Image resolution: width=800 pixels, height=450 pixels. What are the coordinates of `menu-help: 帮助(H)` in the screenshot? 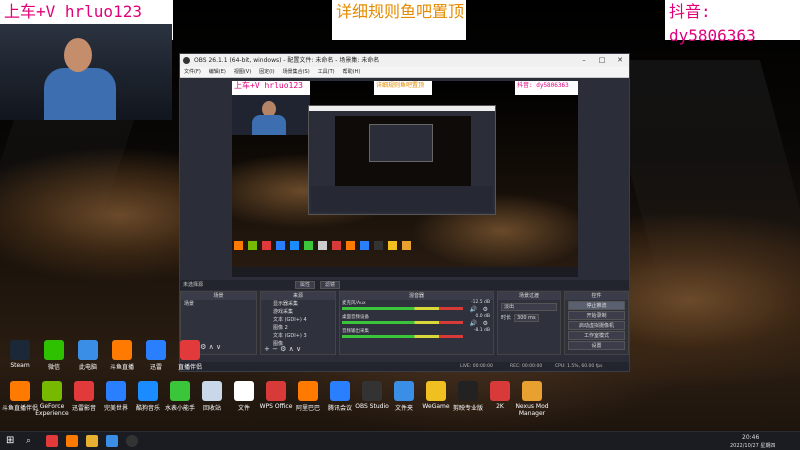 It's located at (352, 72).